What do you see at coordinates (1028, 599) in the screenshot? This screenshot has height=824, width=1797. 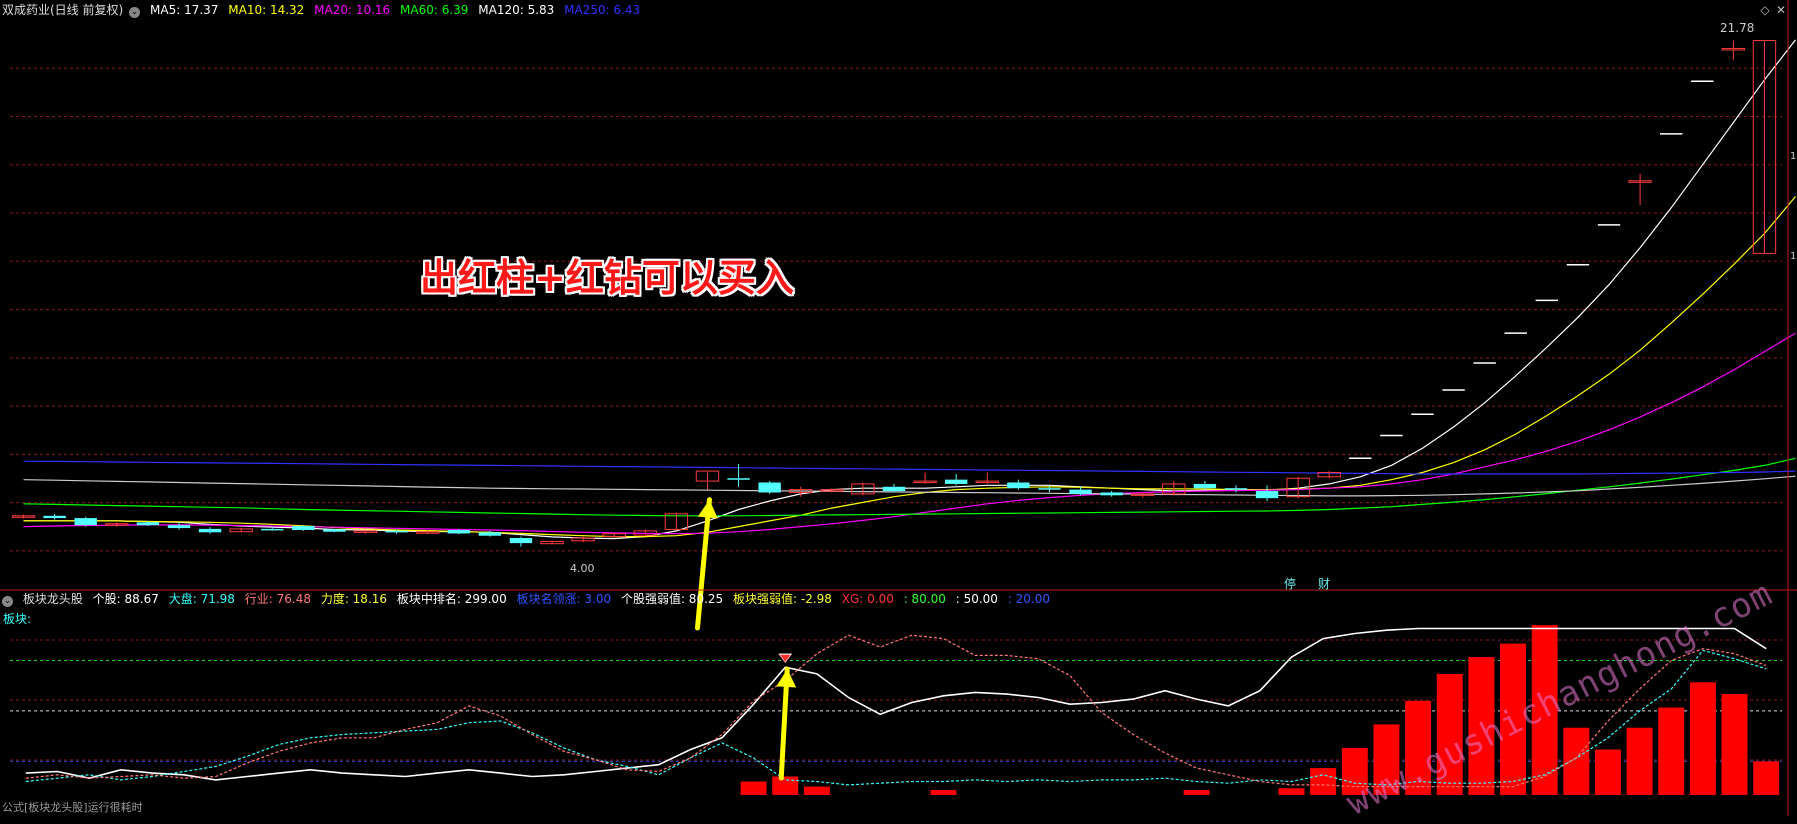 I see `ind-item-11: : 20.00` at bounding box center [1028, 599].